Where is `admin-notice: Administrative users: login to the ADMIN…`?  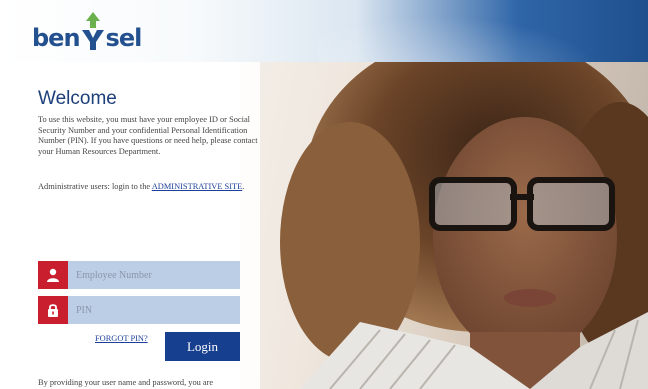
admin-notice: Administrative users: login to the ADMIN… is located at coordinates (150, 187).